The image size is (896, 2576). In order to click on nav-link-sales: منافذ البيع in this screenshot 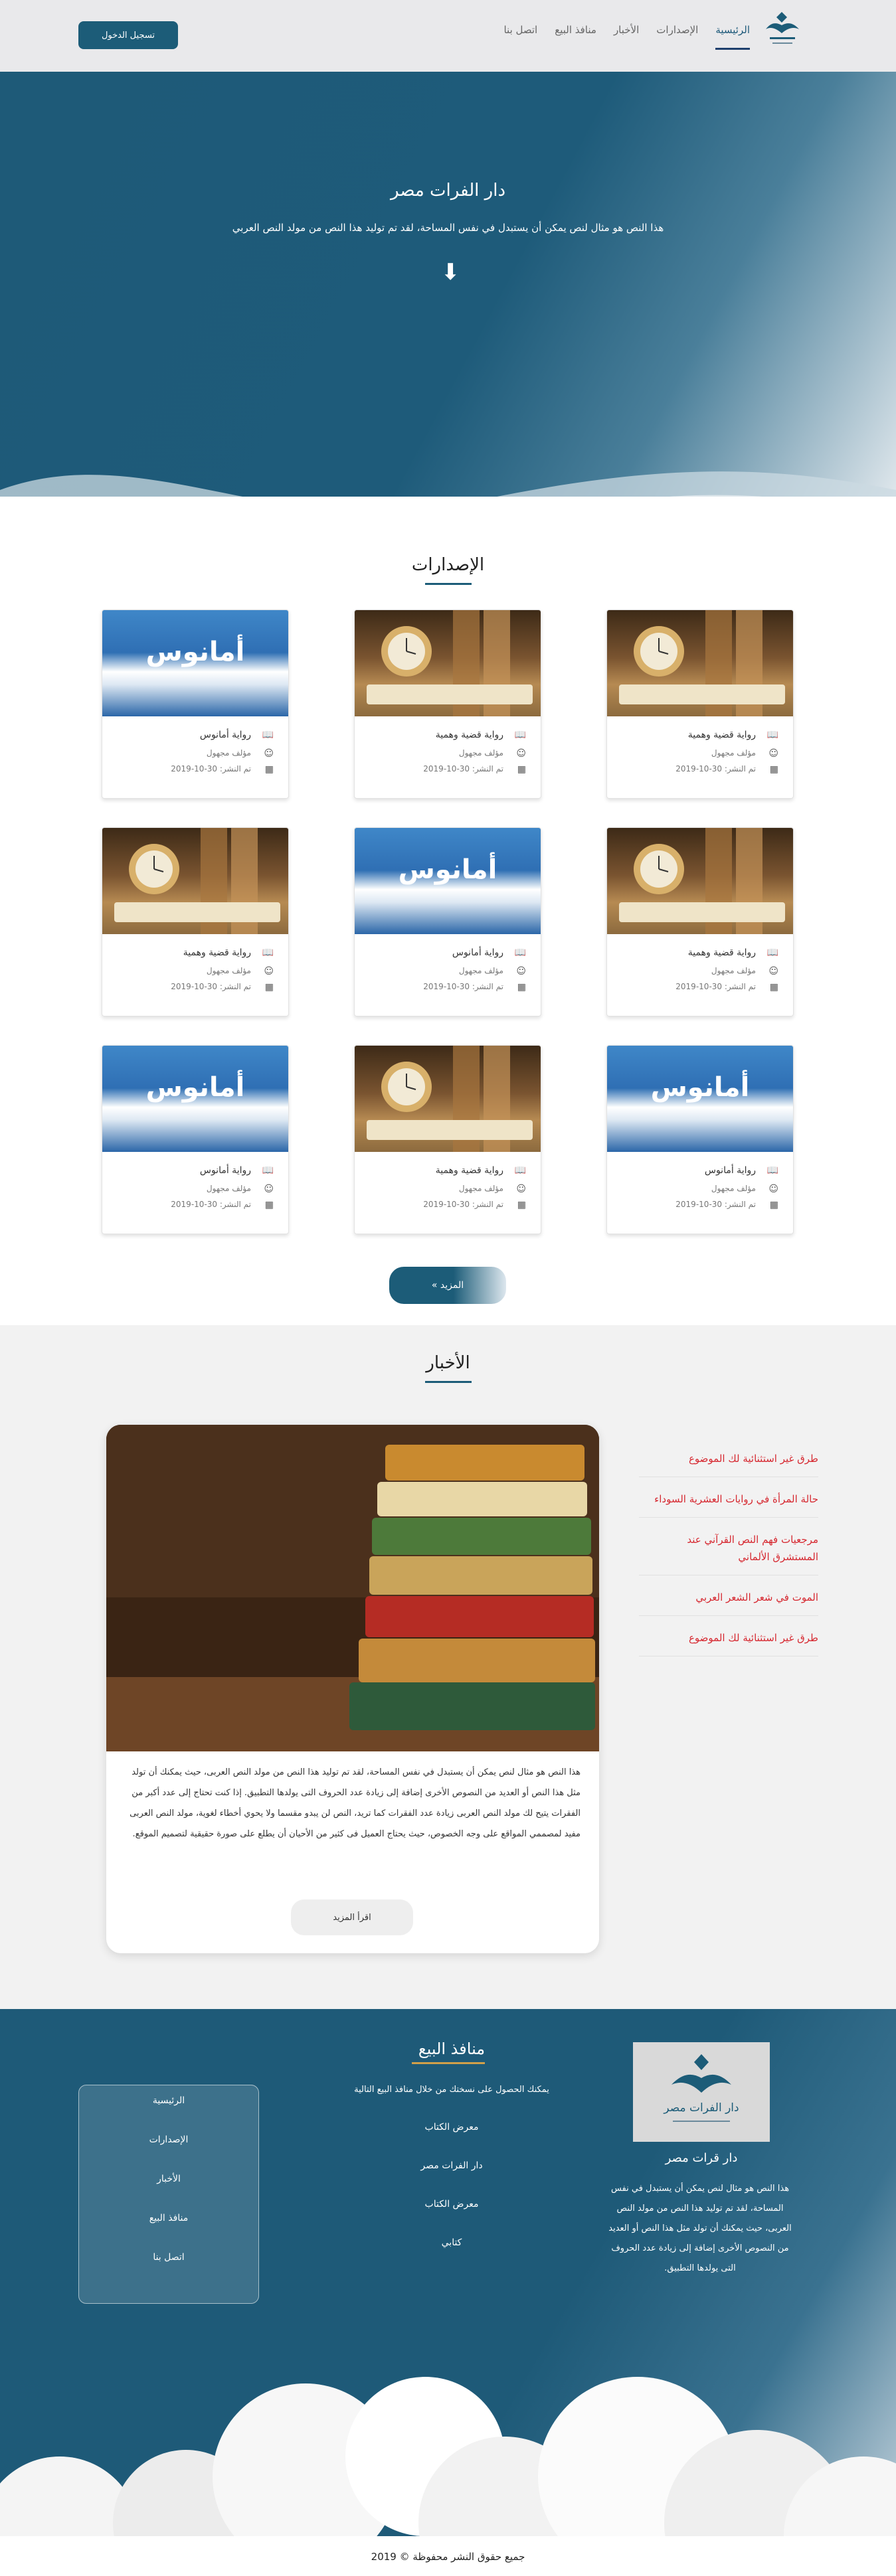, I will do `click(575, 37)`.